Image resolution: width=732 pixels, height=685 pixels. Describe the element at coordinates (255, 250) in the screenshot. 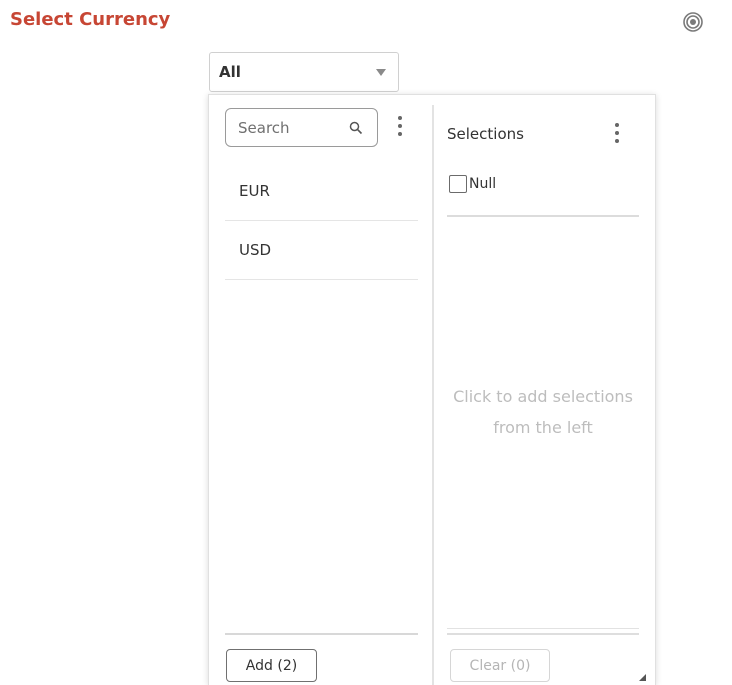

I see `list-item-label: USD` at that location.